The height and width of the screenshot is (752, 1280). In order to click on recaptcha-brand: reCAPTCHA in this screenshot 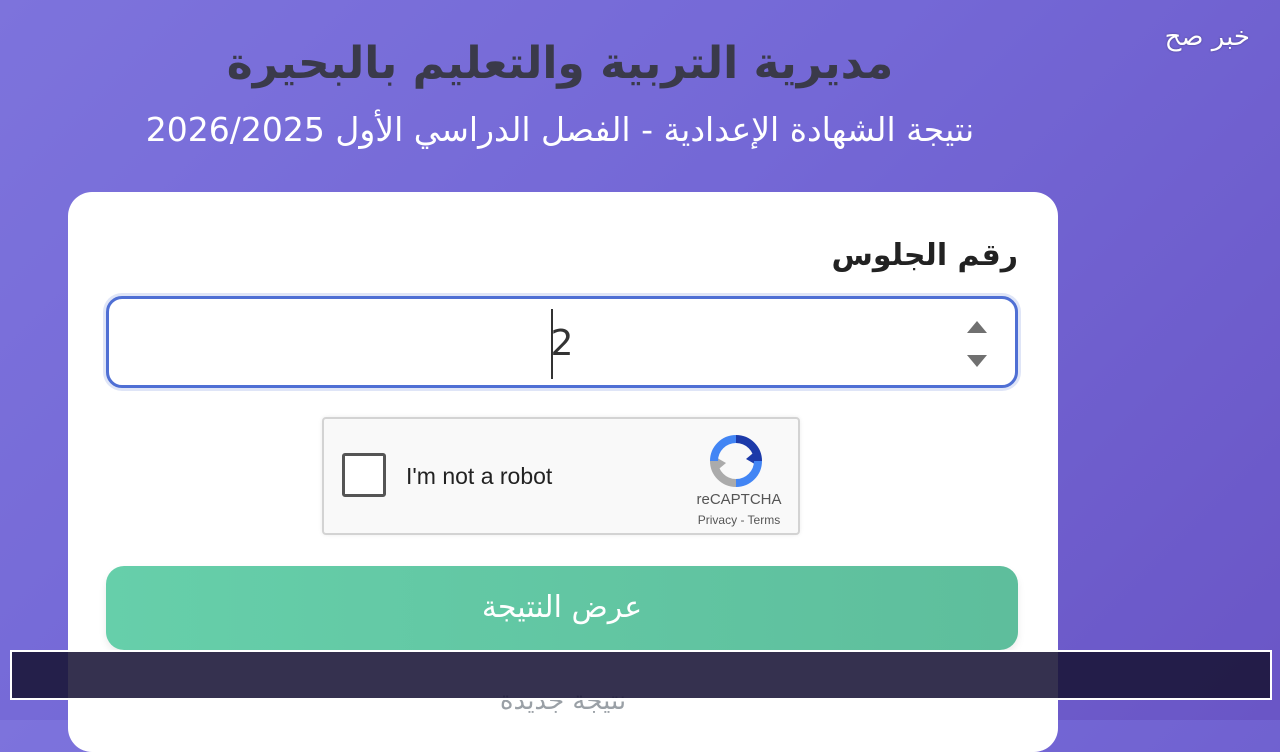, I will do `click(739, 499)`.